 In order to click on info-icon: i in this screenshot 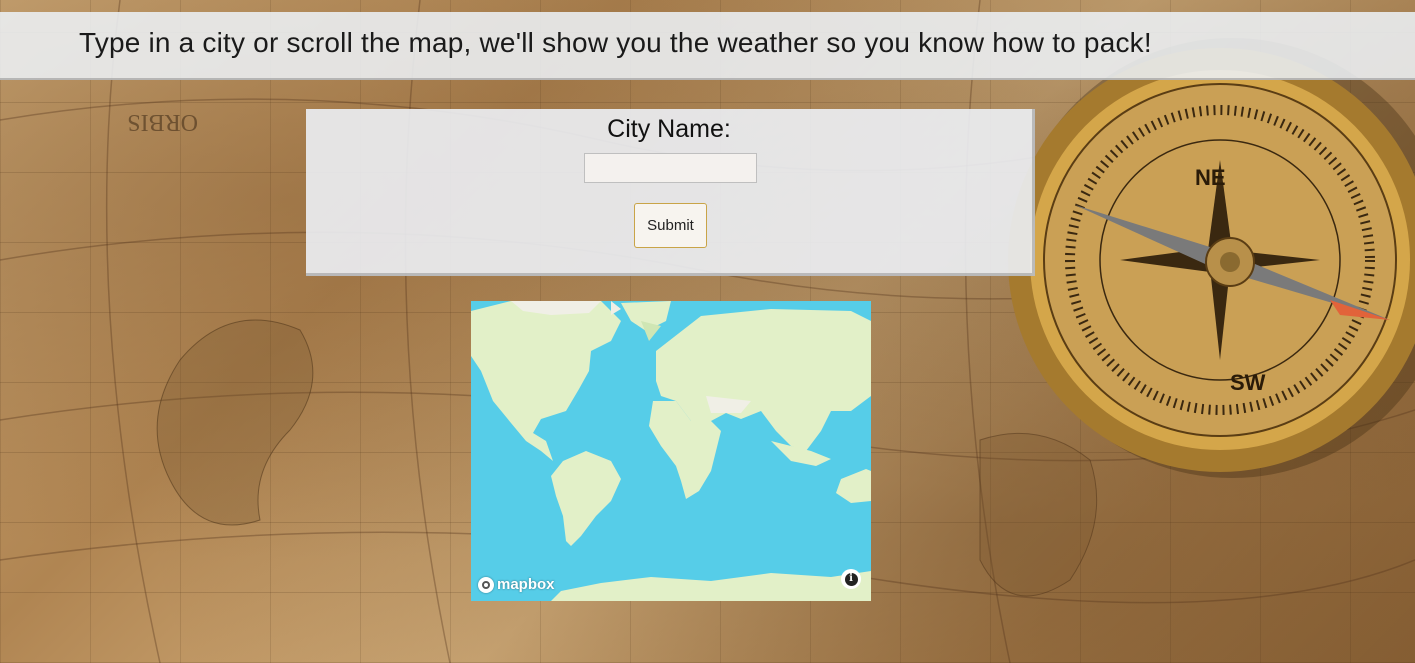, I will do `click(851, 579)`.